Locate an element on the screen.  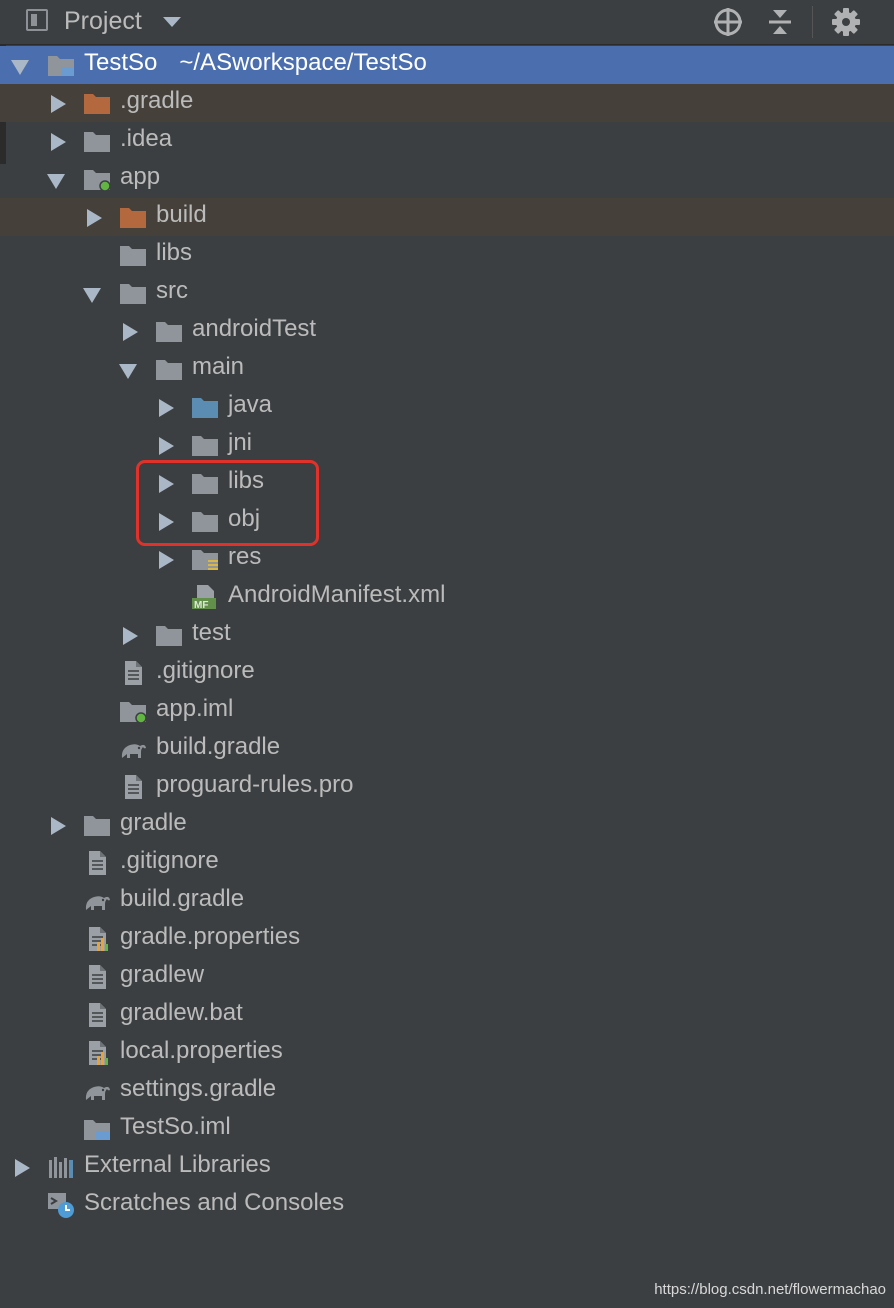
tree-node-src-dir: src is located at coordinates (447, 293).